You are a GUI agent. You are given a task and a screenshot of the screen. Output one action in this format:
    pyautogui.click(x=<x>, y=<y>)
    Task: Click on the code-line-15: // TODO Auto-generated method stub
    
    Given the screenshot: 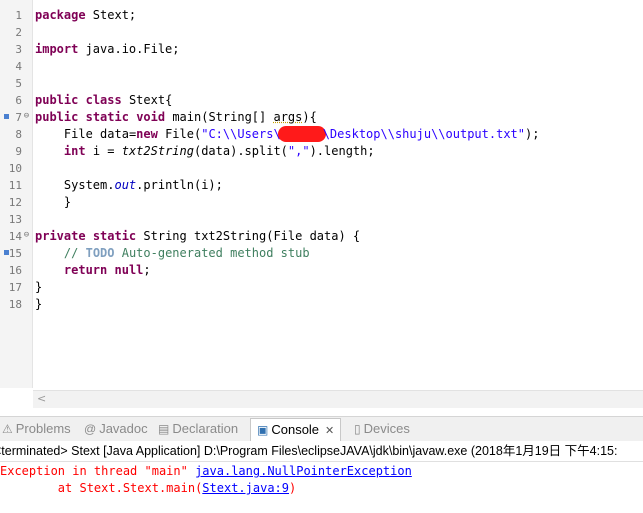 What is the action you would take?
    pyautogui.click(x=186, y=253)
    